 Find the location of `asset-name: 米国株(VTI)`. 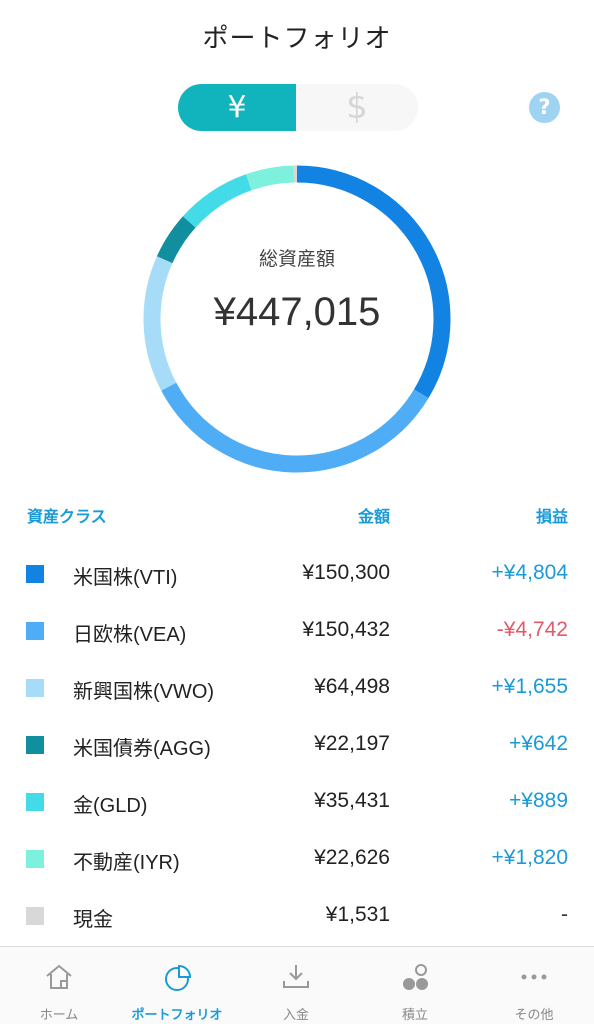

asset-name: 米国株(VTI) is located at coordinates (125, 578).